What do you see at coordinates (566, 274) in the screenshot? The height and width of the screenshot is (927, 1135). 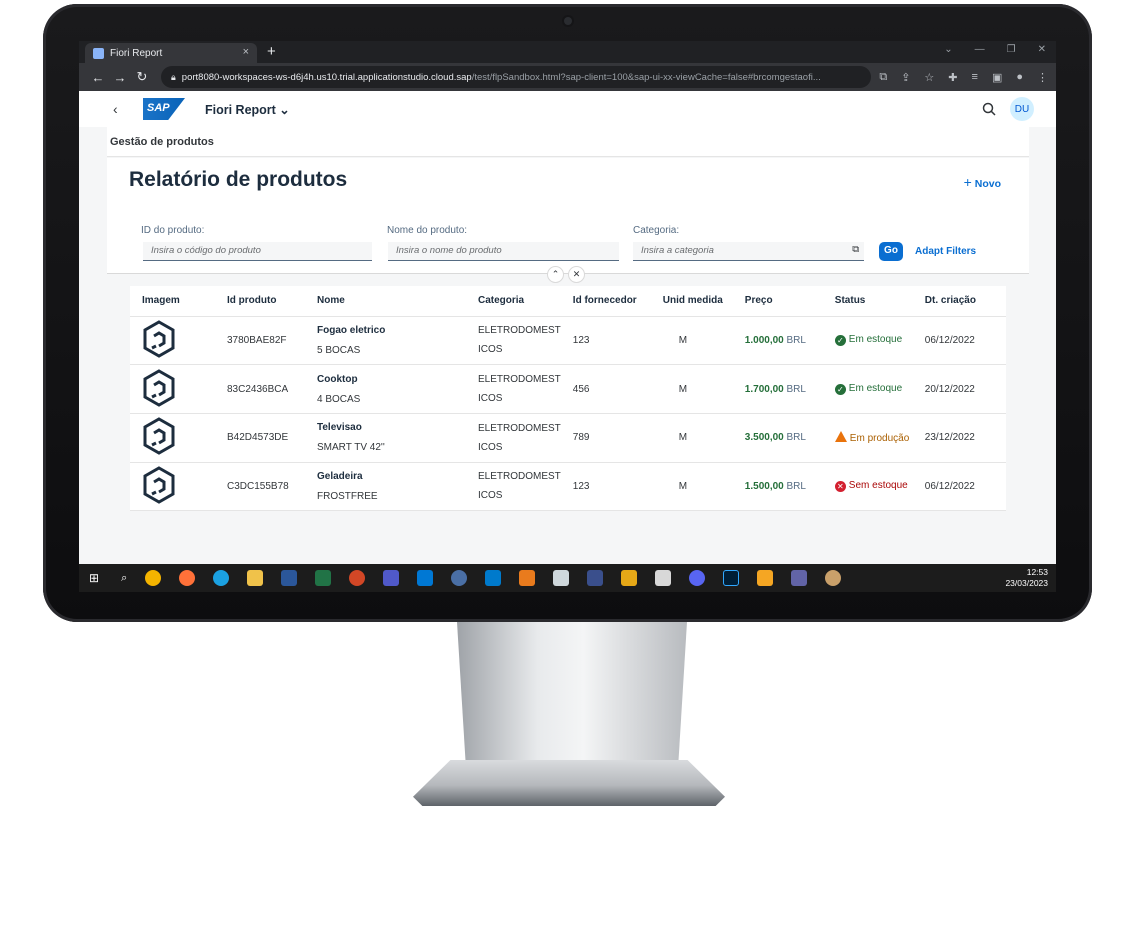 I see `header-toggle-group: ⌃ ✕` at bounding box center [566, 274].